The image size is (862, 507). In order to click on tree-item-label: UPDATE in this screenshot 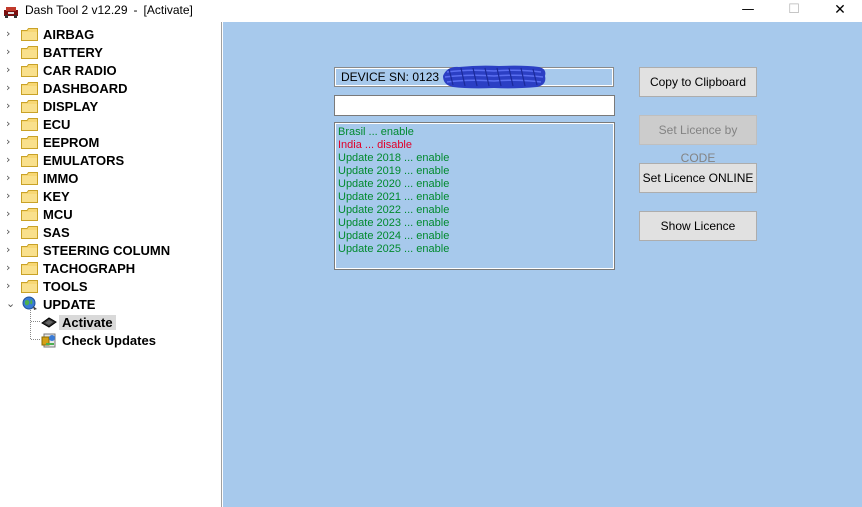, I will do `click(69, 304)`.